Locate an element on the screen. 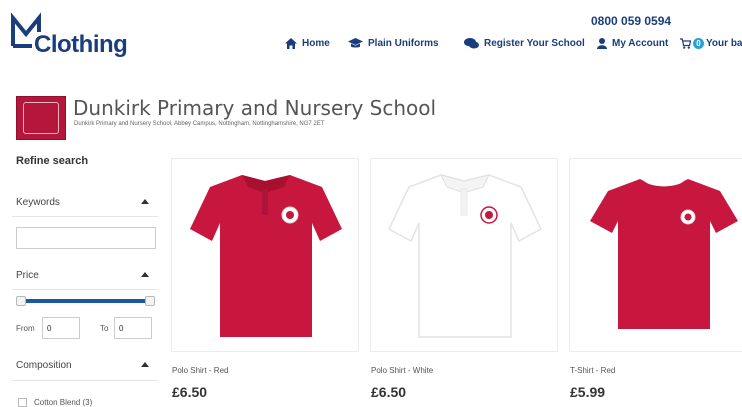  cotton-blend-checkbox is located at coordinates (22, 402).